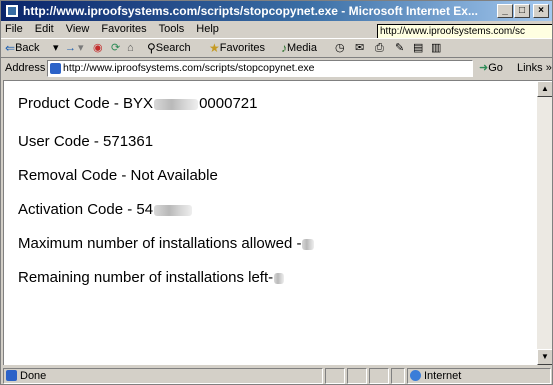  I want to click on favorites-icon: ★, so click(214, 48).